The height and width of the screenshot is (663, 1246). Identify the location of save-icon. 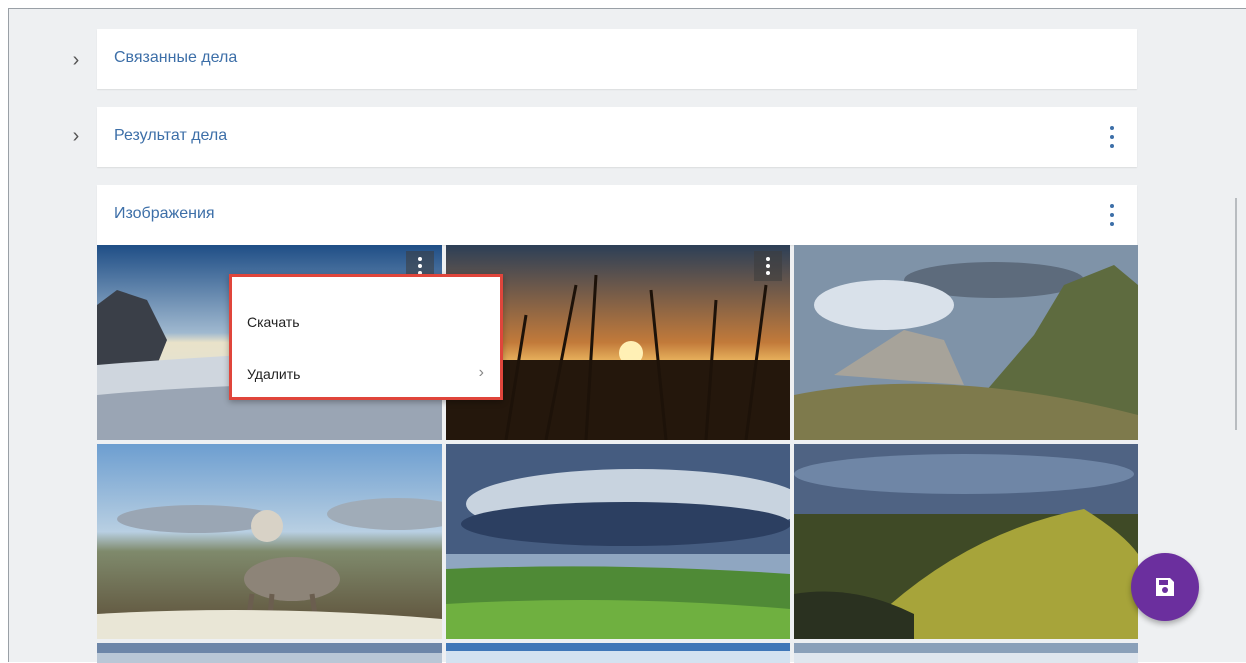
(1165, 587).